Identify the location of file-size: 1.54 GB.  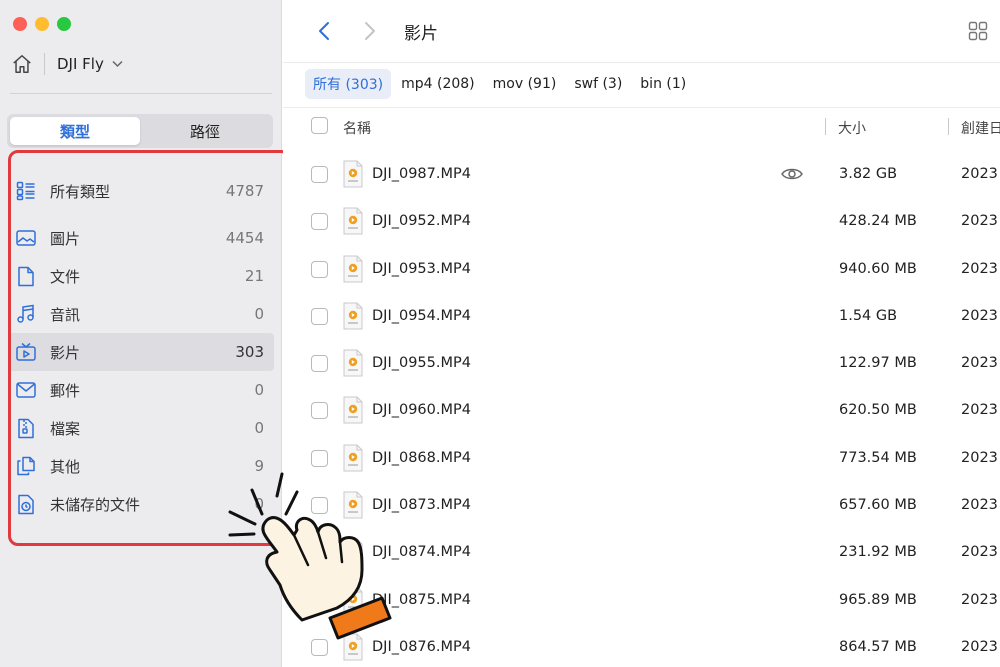
(868, 315).